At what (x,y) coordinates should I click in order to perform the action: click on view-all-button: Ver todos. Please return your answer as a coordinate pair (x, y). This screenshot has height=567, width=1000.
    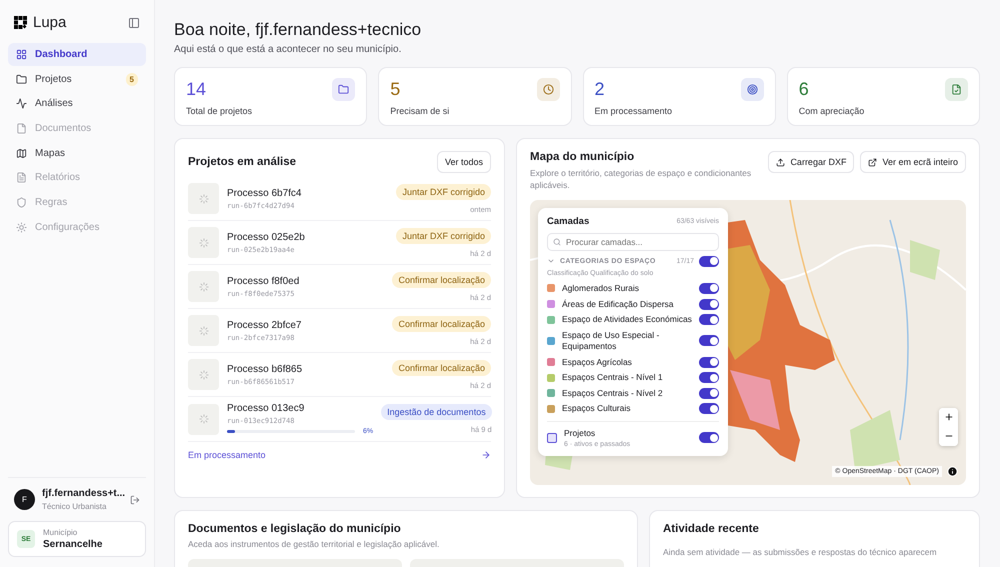
    Looking at the image, I should click on (463, 162).